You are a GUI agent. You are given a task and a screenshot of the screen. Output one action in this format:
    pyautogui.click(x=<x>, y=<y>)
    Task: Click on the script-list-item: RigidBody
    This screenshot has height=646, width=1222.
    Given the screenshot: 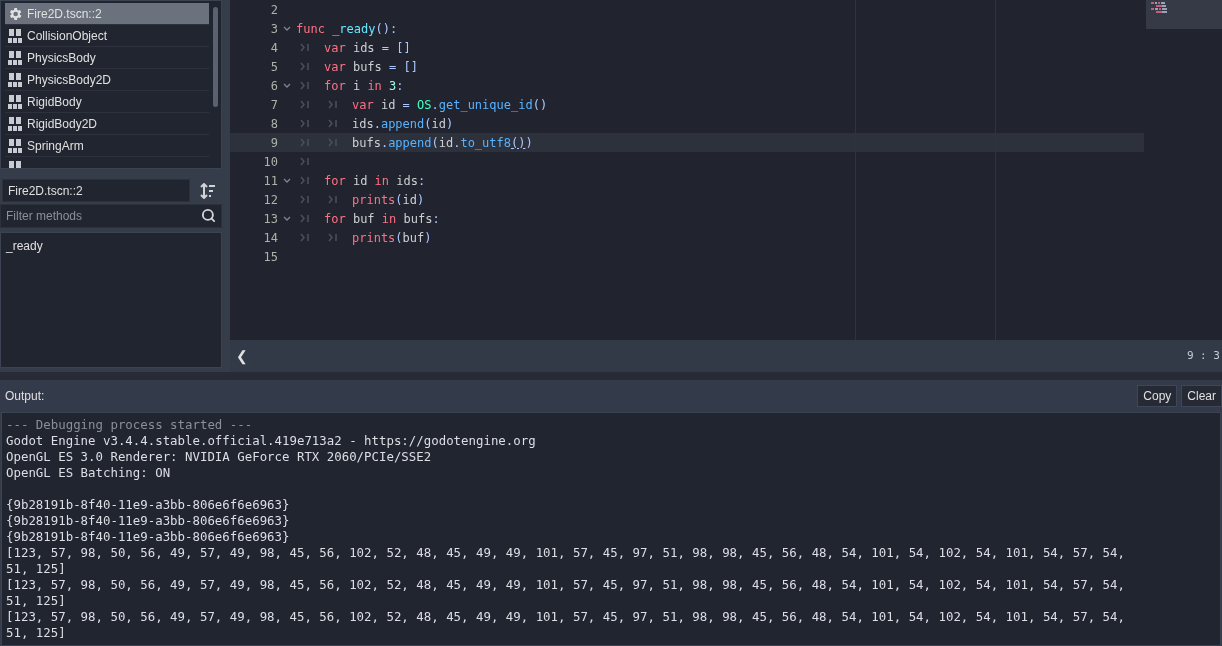 What is the action you would take?
    pyautogui.click(x=107, y=102)
    